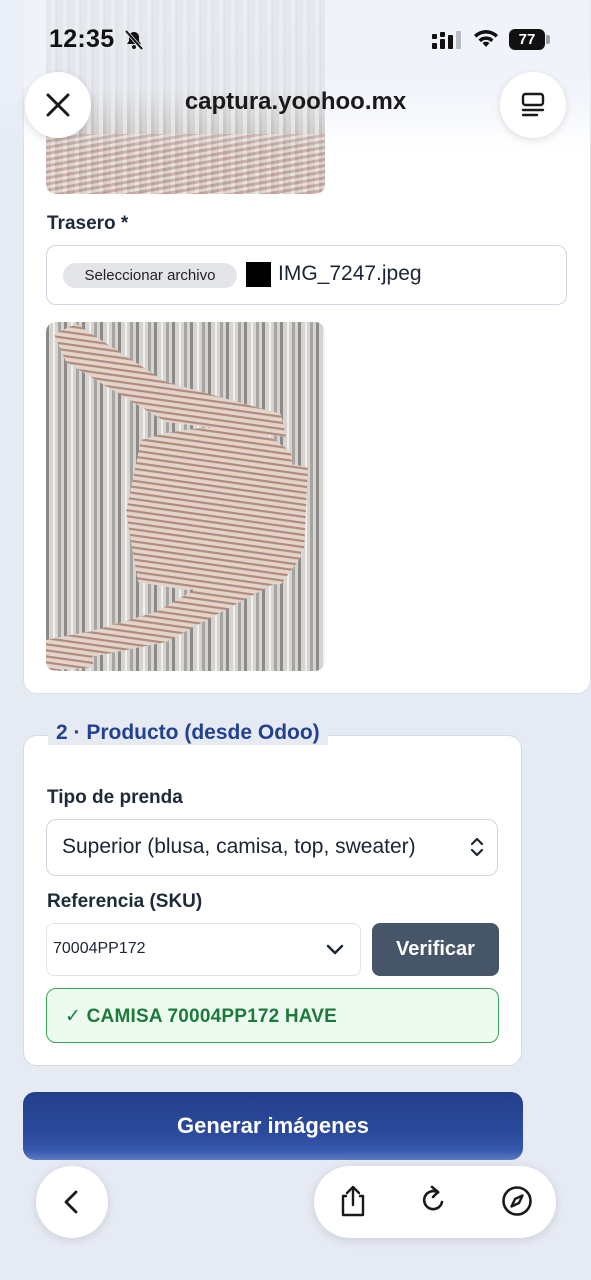 The width and height of the screenshot is (591, 1280). Describe the element at coordinates (188, 733) in the screenshot. I see `product-section-title: 2 · Producto (desde Odoo)` at that location.